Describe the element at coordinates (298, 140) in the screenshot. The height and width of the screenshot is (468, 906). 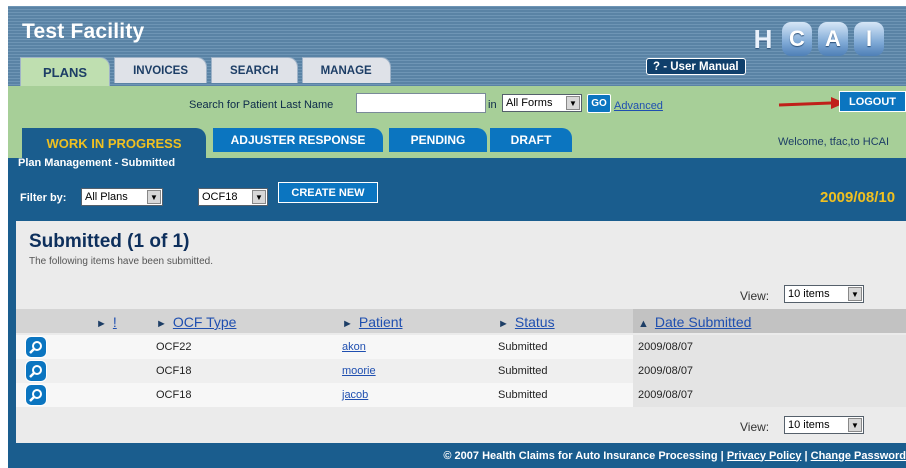
I see `subtab-adjuster-response: ADJUSTER RESPONSE` at that location.